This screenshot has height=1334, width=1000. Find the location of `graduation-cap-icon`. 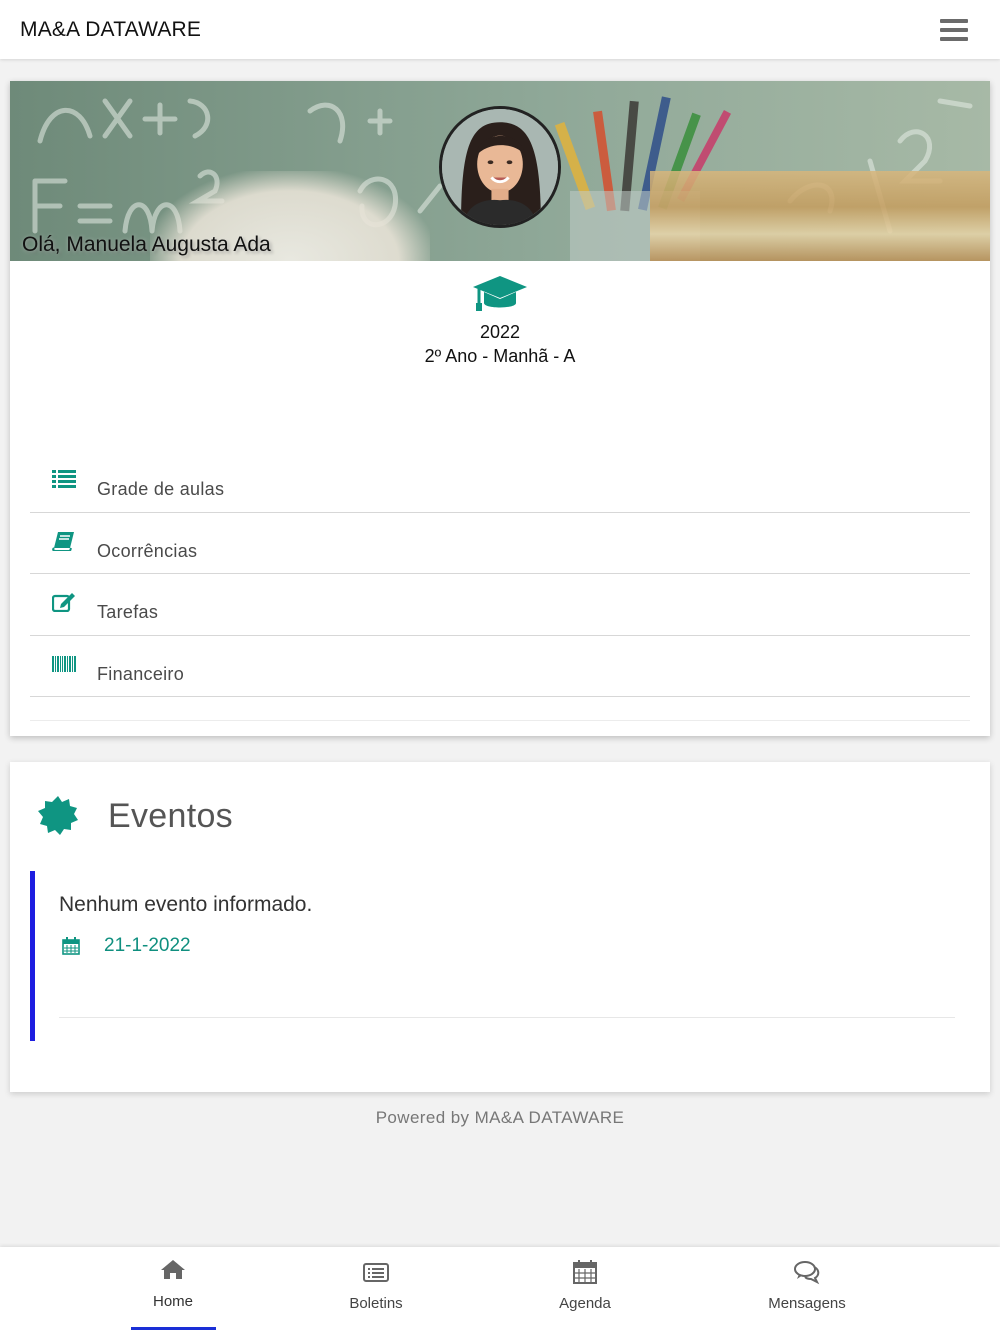

graduation-cap-icon is located at coordinates (500, 293).